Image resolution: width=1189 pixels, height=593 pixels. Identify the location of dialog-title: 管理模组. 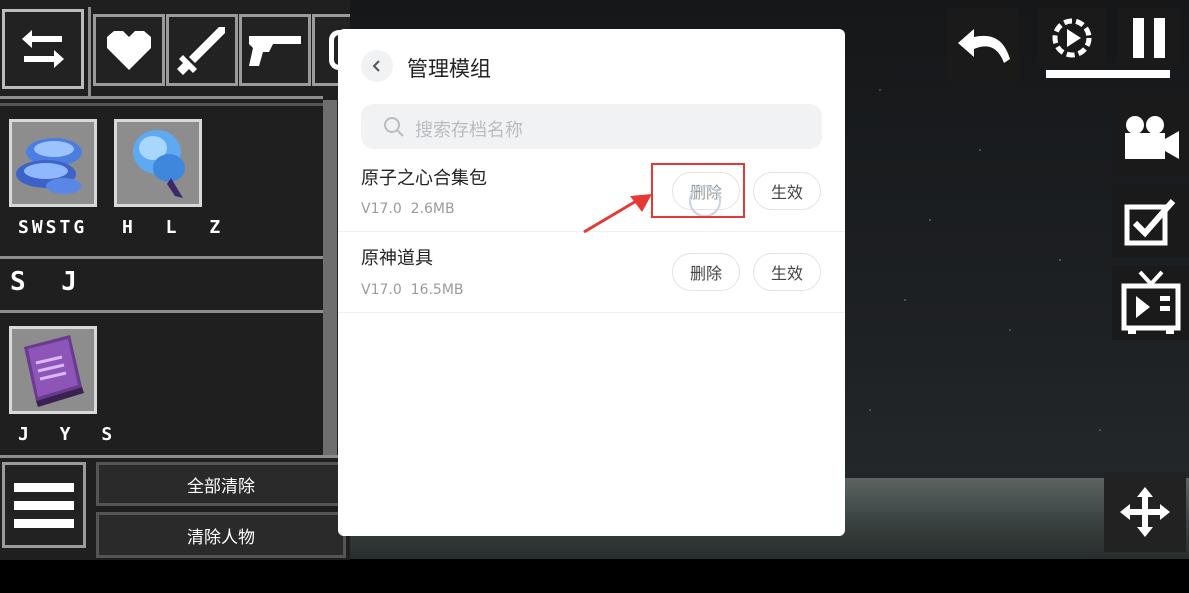
(449, 69).